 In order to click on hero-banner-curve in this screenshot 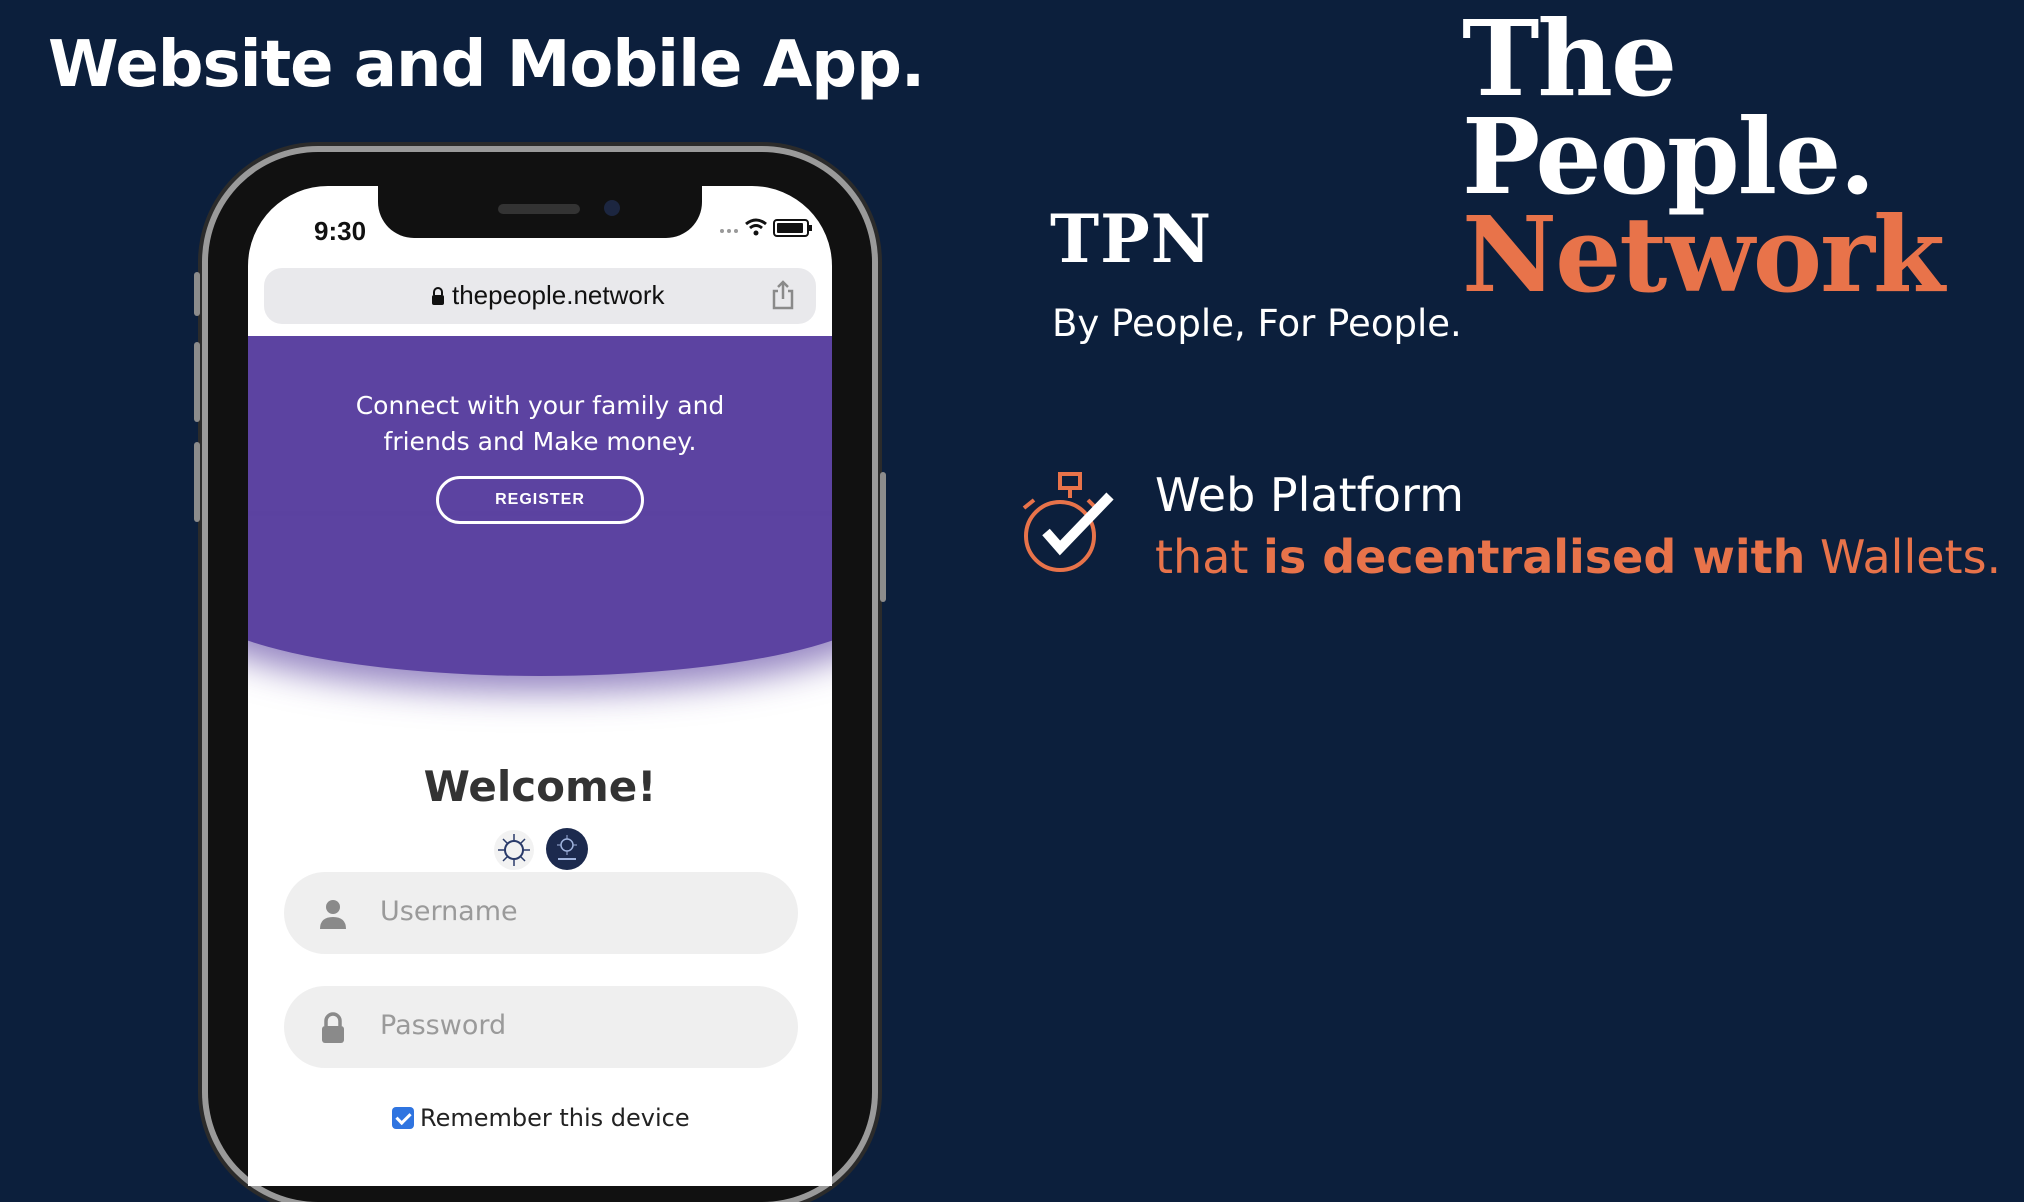, I will do `click(540, 596)`.